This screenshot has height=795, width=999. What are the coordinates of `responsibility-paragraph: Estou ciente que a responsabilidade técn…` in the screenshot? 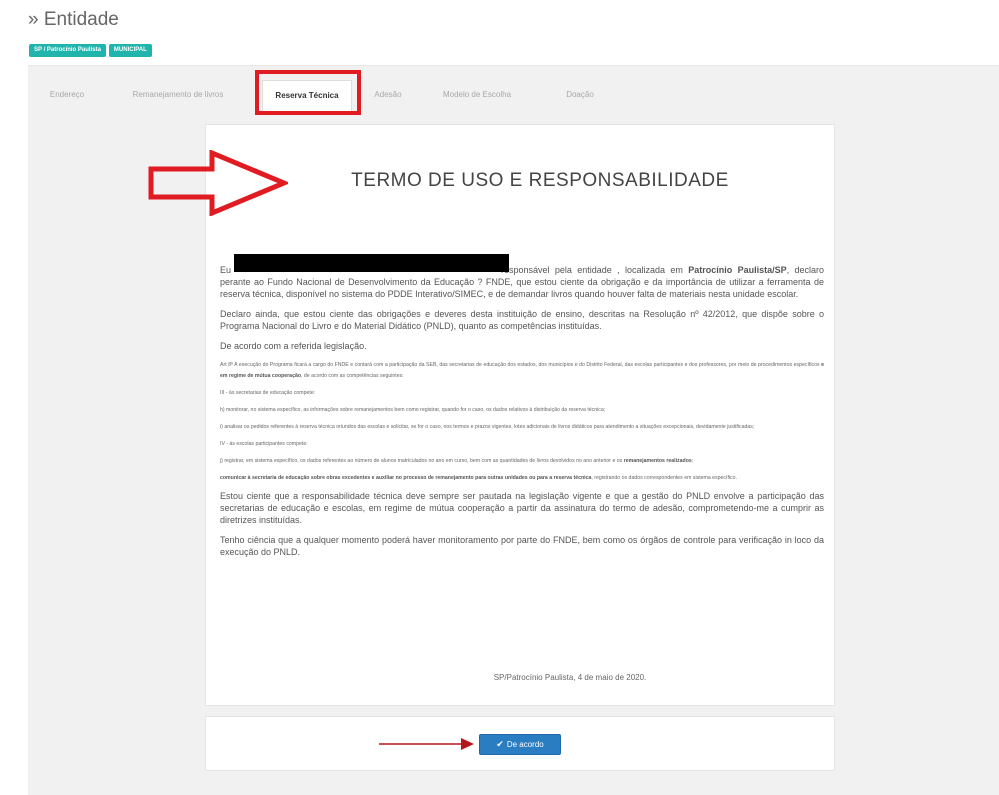 It's located at (522, 508).